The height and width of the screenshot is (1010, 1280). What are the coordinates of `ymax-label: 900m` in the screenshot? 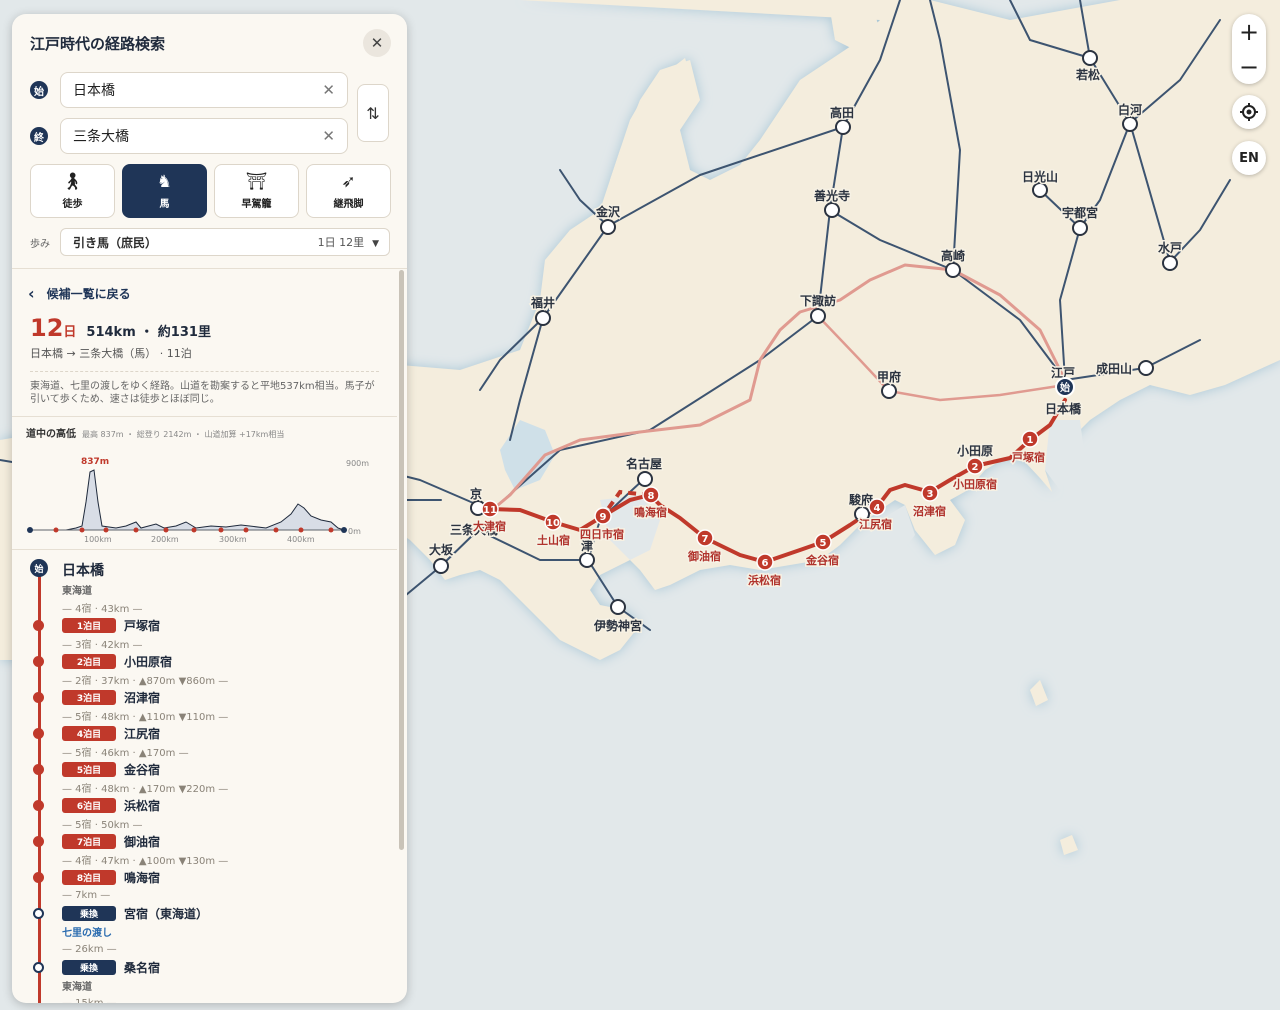 It's located at (357, 463).